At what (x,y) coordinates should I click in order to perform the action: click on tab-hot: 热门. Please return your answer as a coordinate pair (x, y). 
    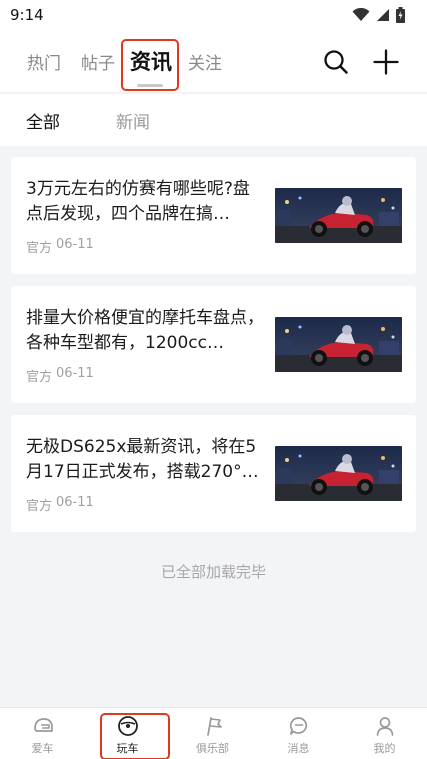
    Looking at the image, I should click on (44, 61).